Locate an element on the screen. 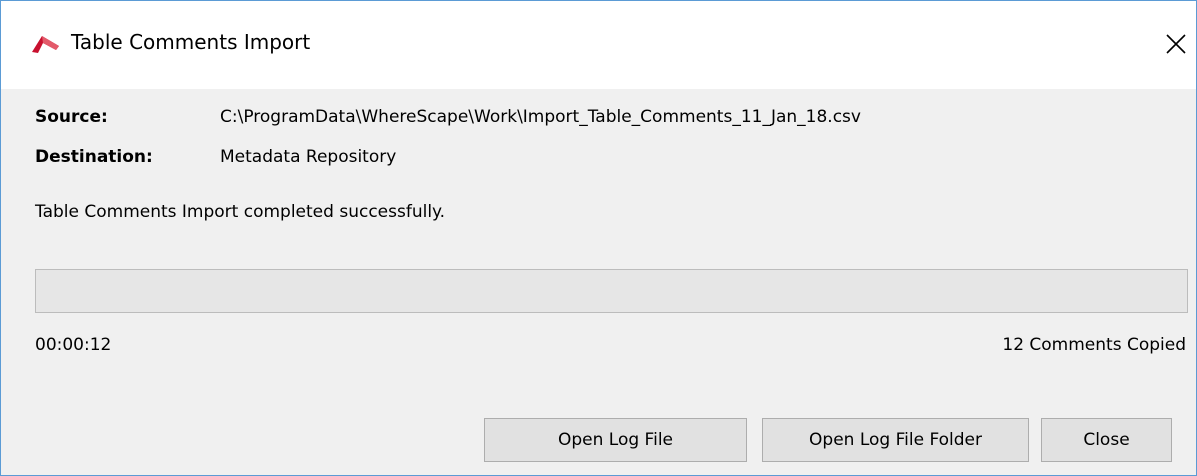 The image size is (1197, 476). progress-bar is located at coordinates (611, 291).